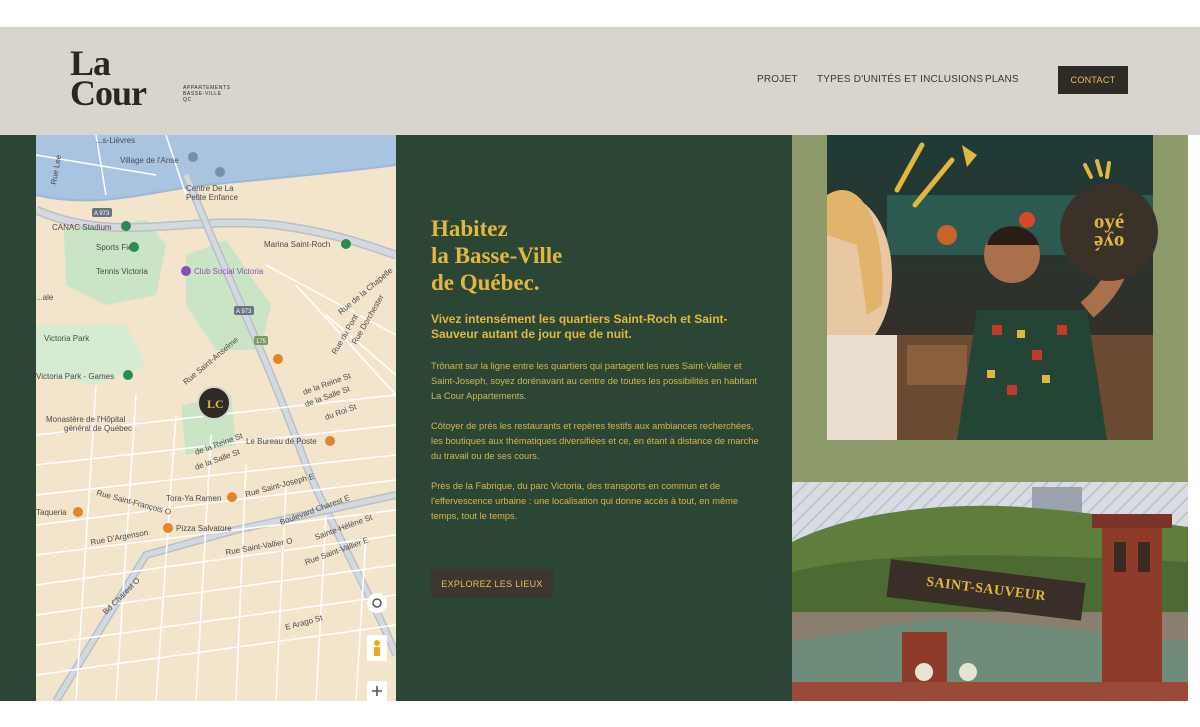 Image resolution: width=1200 pixels, height=727 pixels. I want to click on map-label-centre: Centre De La, so click(210, 188).